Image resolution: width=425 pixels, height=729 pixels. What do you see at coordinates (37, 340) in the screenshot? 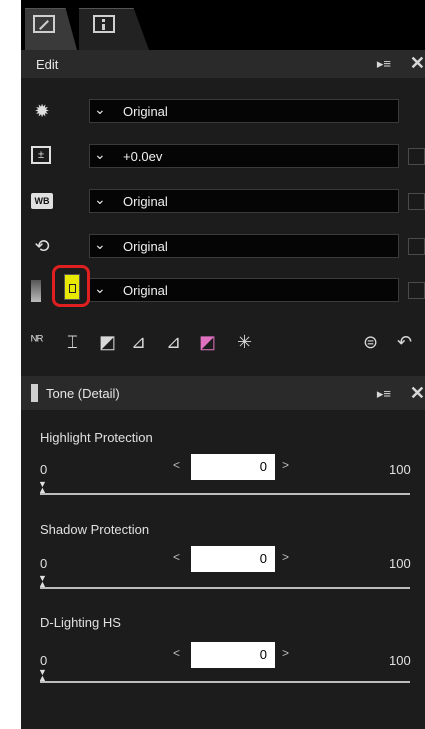
I see `noise-reduction-icon: ᴺᴿ` at bounding box center [37, 340].